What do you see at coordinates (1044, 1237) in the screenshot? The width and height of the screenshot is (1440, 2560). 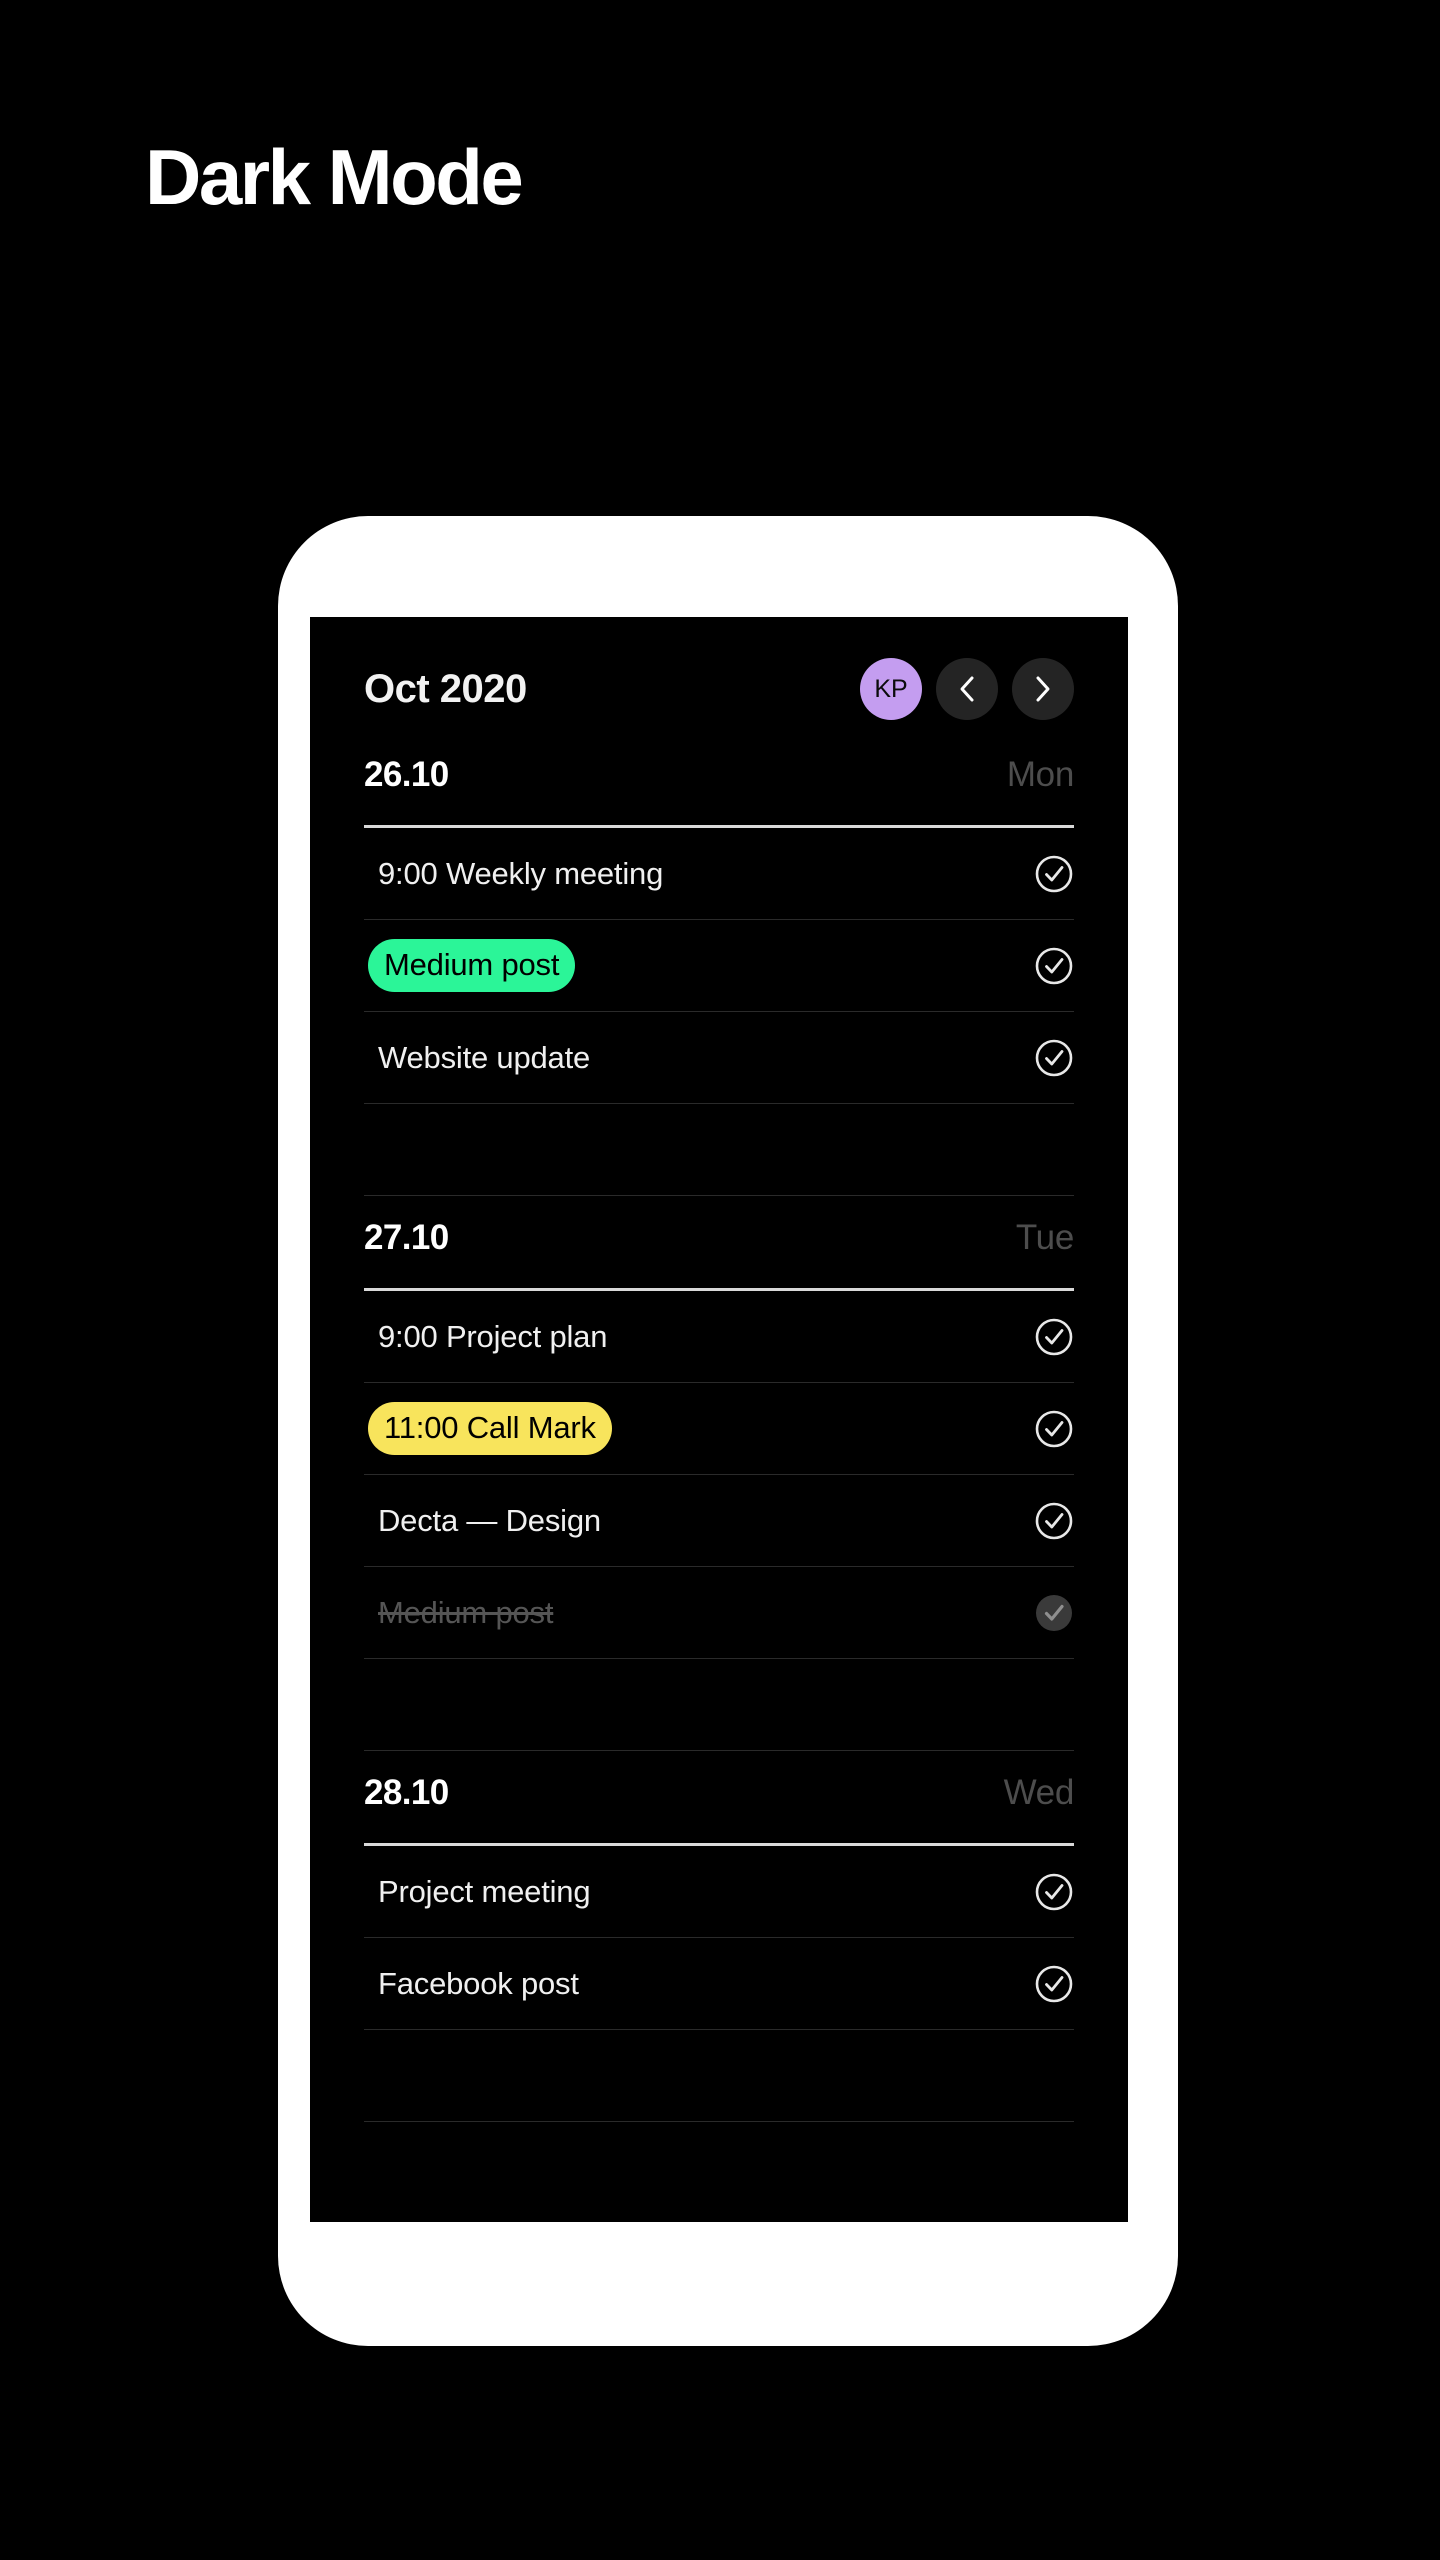 I see `day-weekday: Tue` at bounding box center [1044, 1237].